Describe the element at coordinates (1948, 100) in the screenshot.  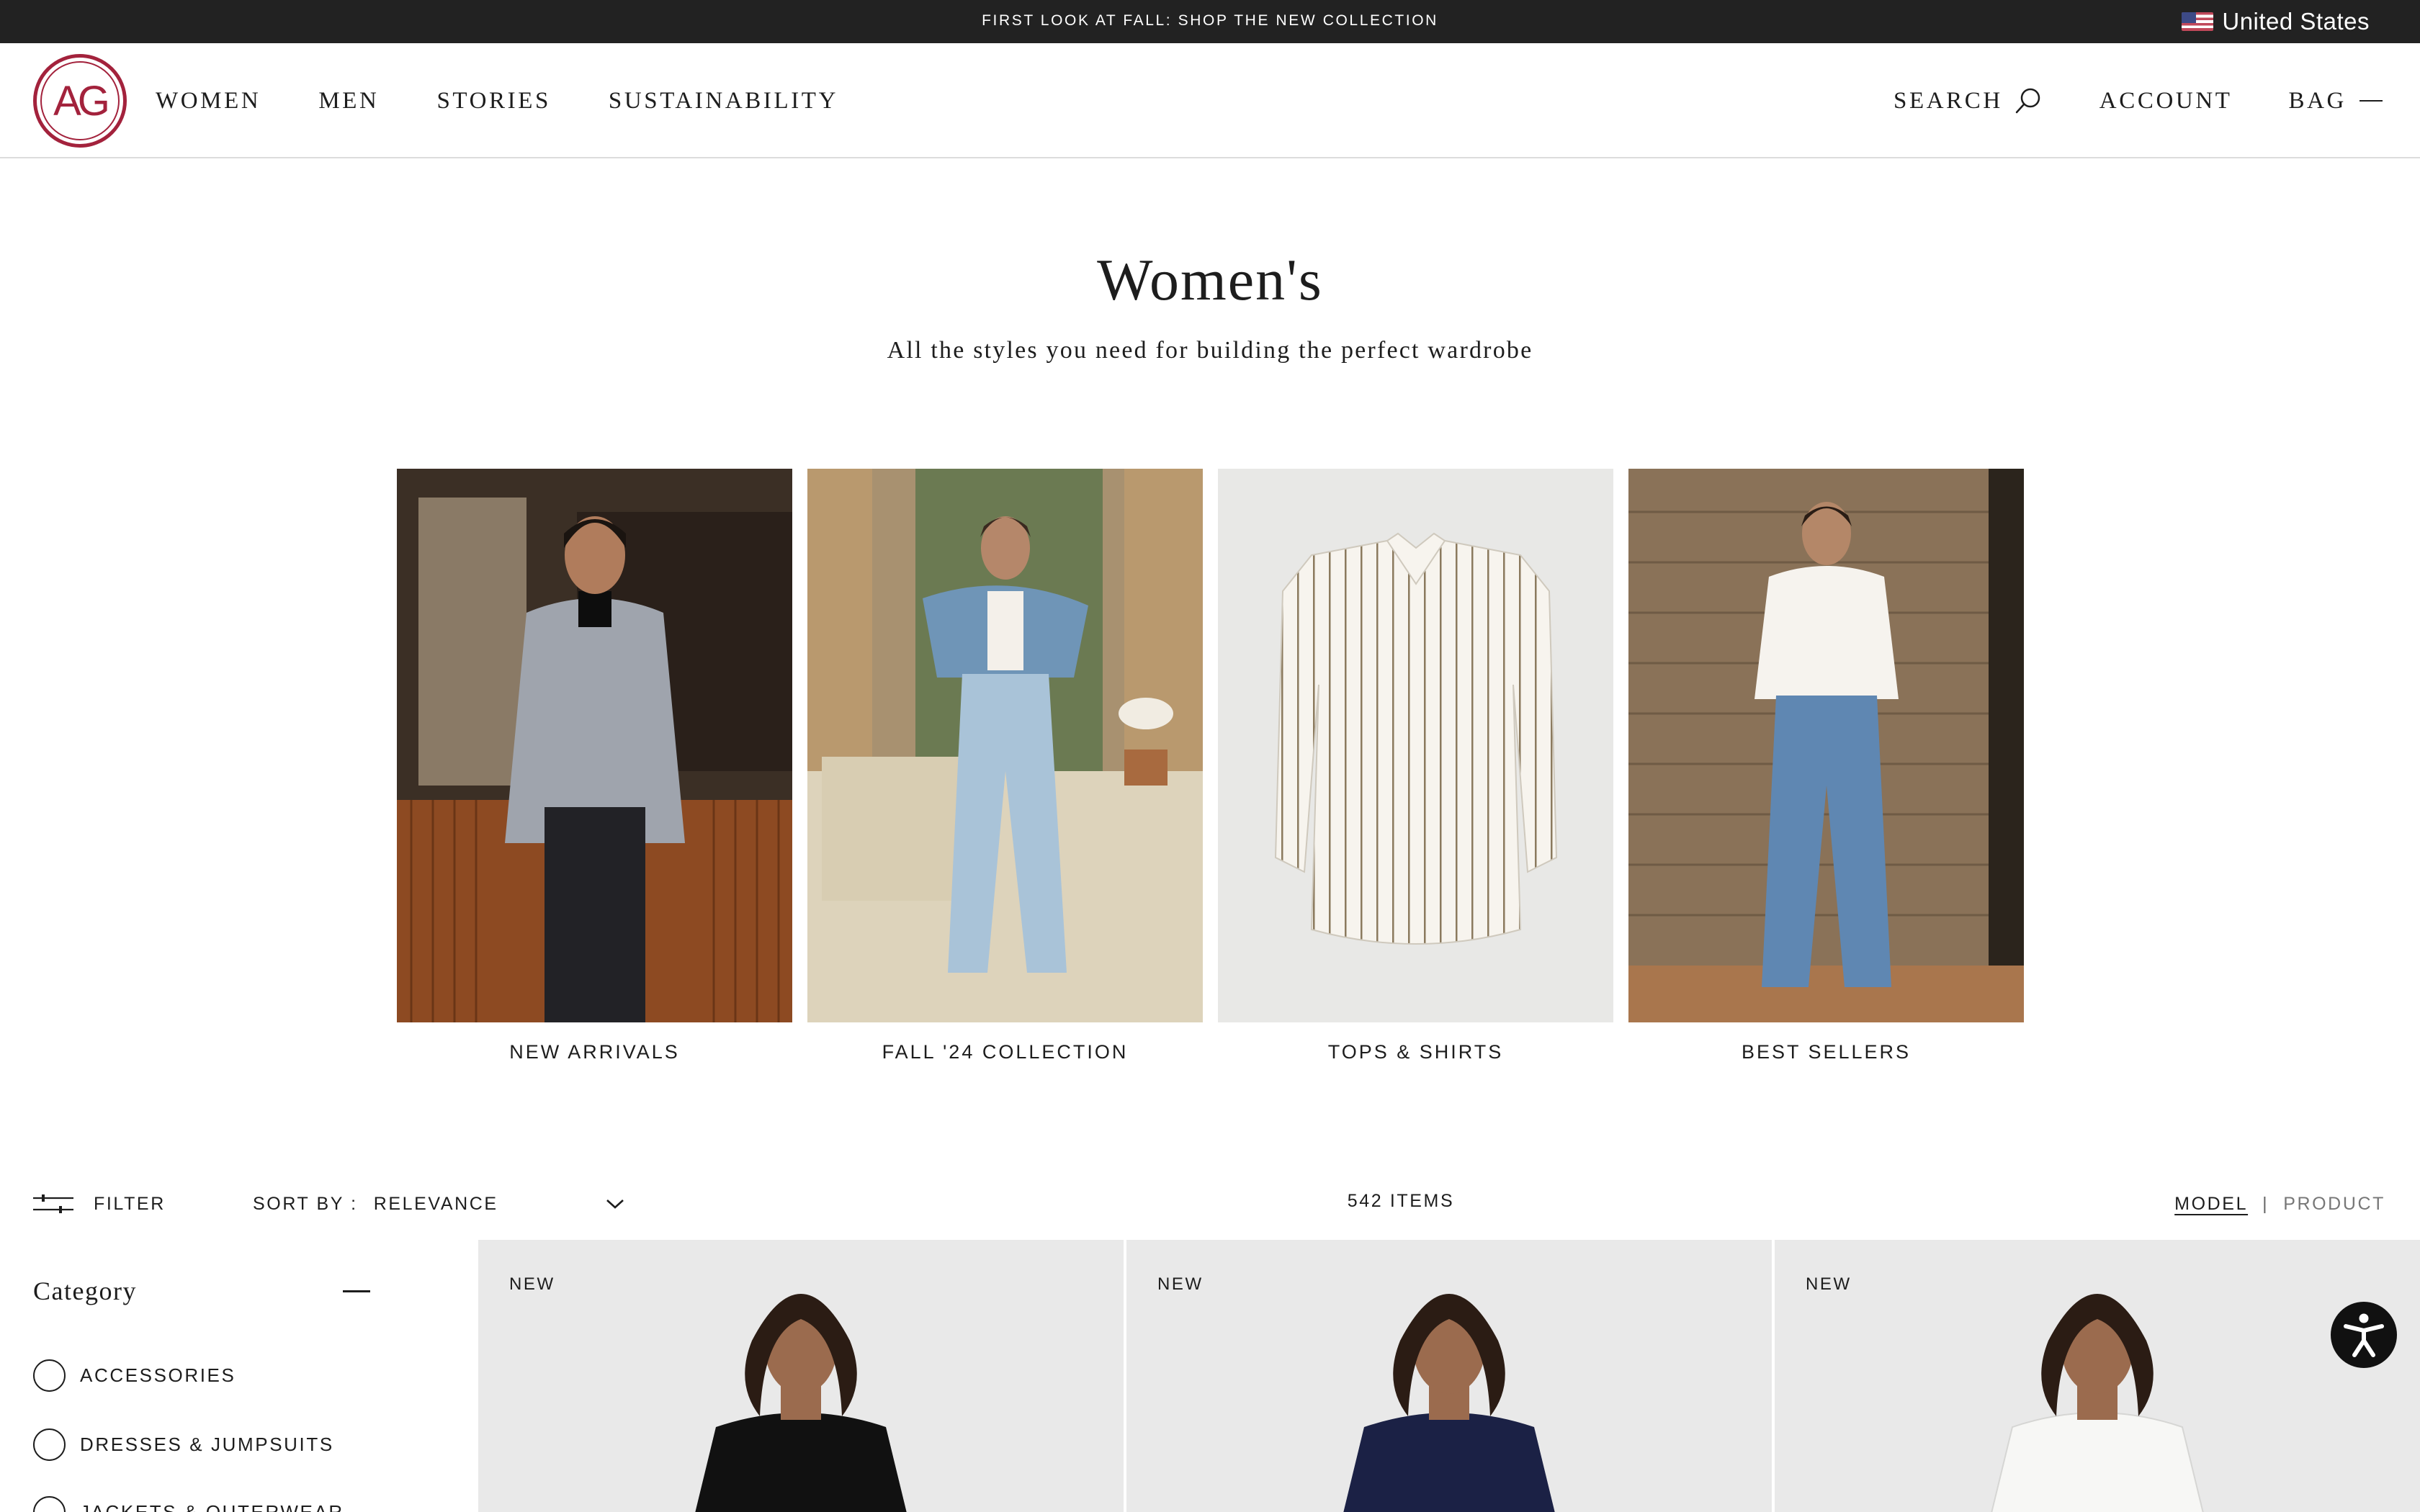
I see `search-label: SEARCH` at that location.